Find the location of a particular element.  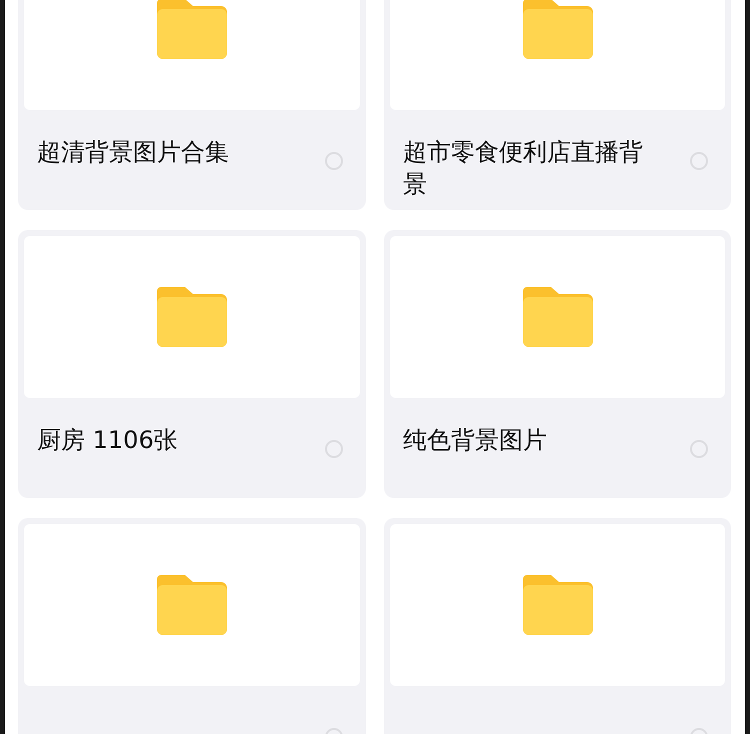

folder-name: 超清背景图片合集 is located at coordinates (133, 152).